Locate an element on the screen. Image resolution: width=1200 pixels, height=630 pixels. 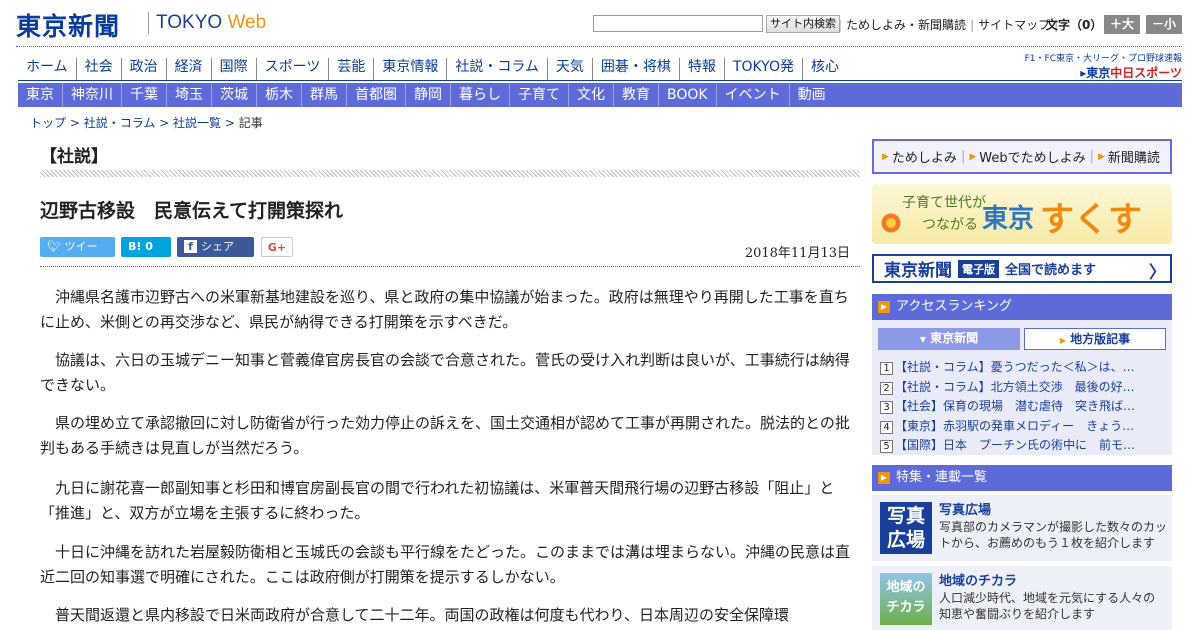
rank-number: 4 is located at coordinates (886, 427).